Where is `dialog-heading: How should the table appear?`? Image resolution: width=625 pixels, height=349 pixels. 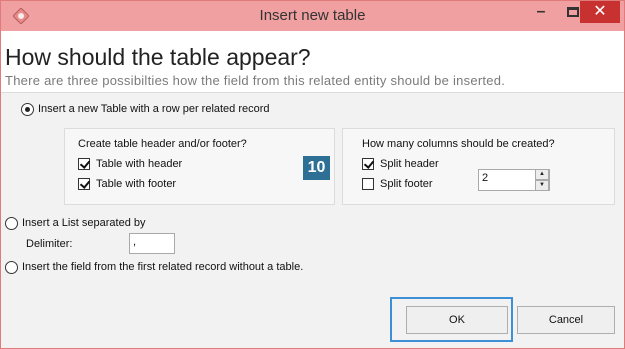
dialog-heading: How should the table appear? is located at coordinates (158, 57).